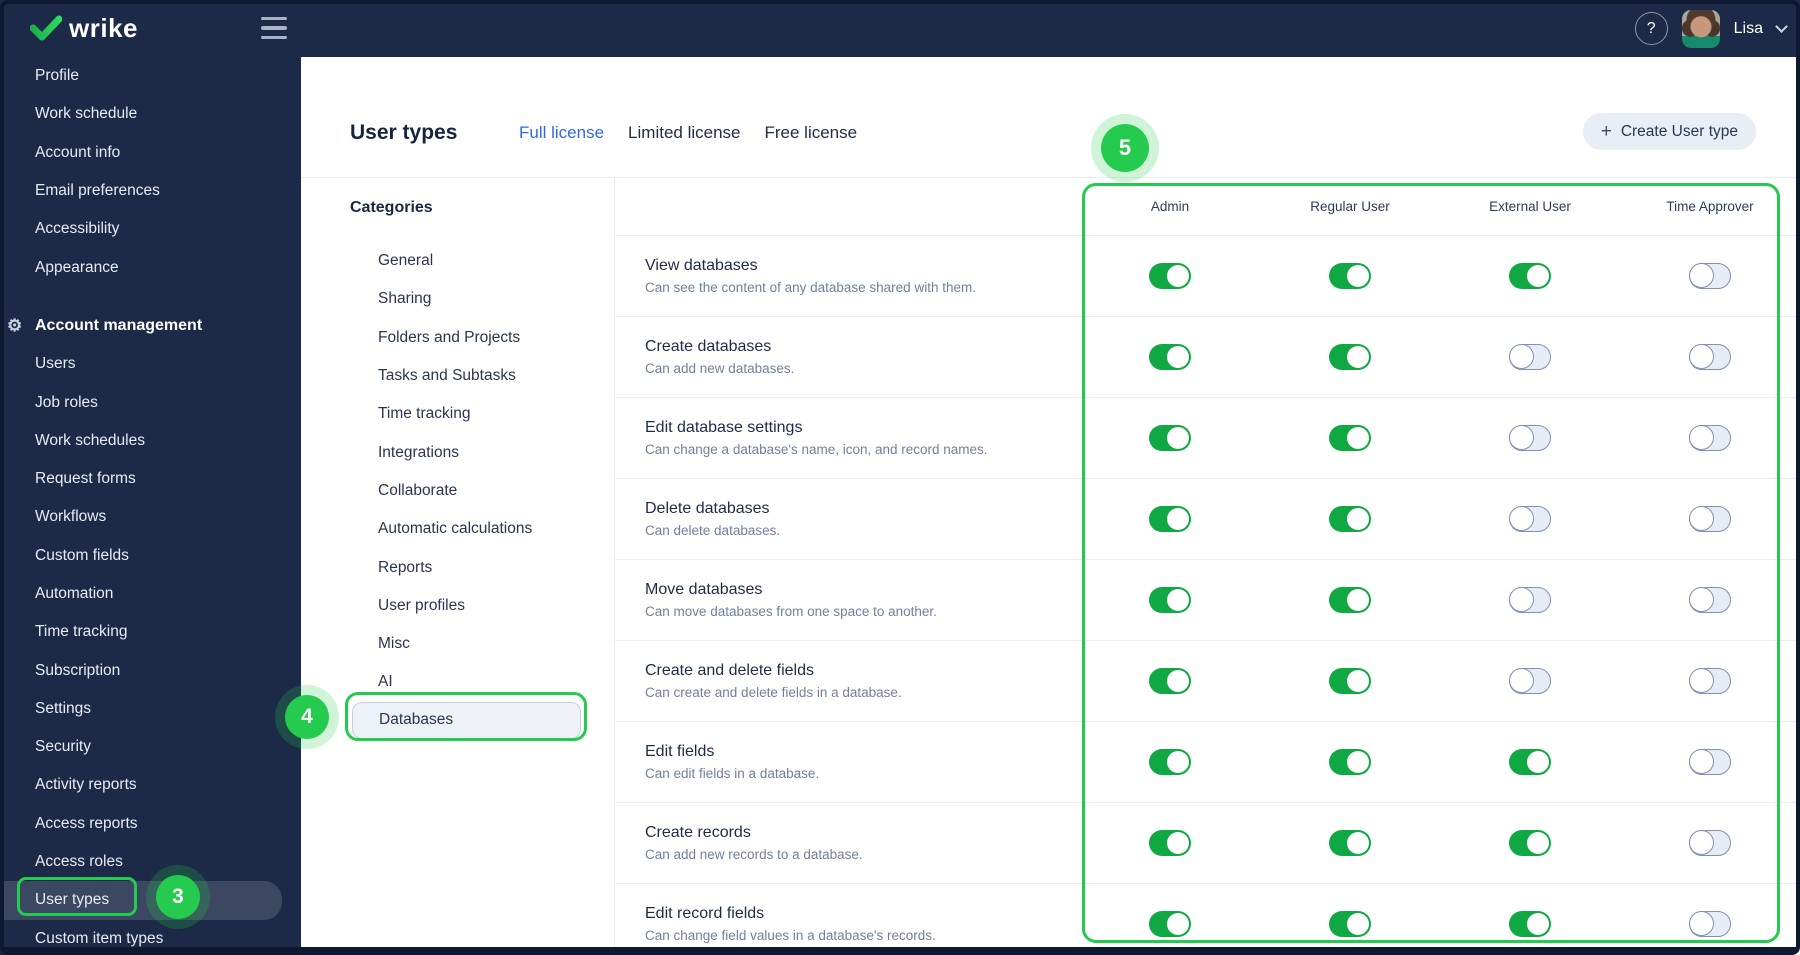 Image resolution: width=1800 pixels, height=955 pixels. What do you see at coordinates (150, 517) in the screenshot?
I see `sidebar-item-workflows: Workflows` at bounding box center [150, 517].